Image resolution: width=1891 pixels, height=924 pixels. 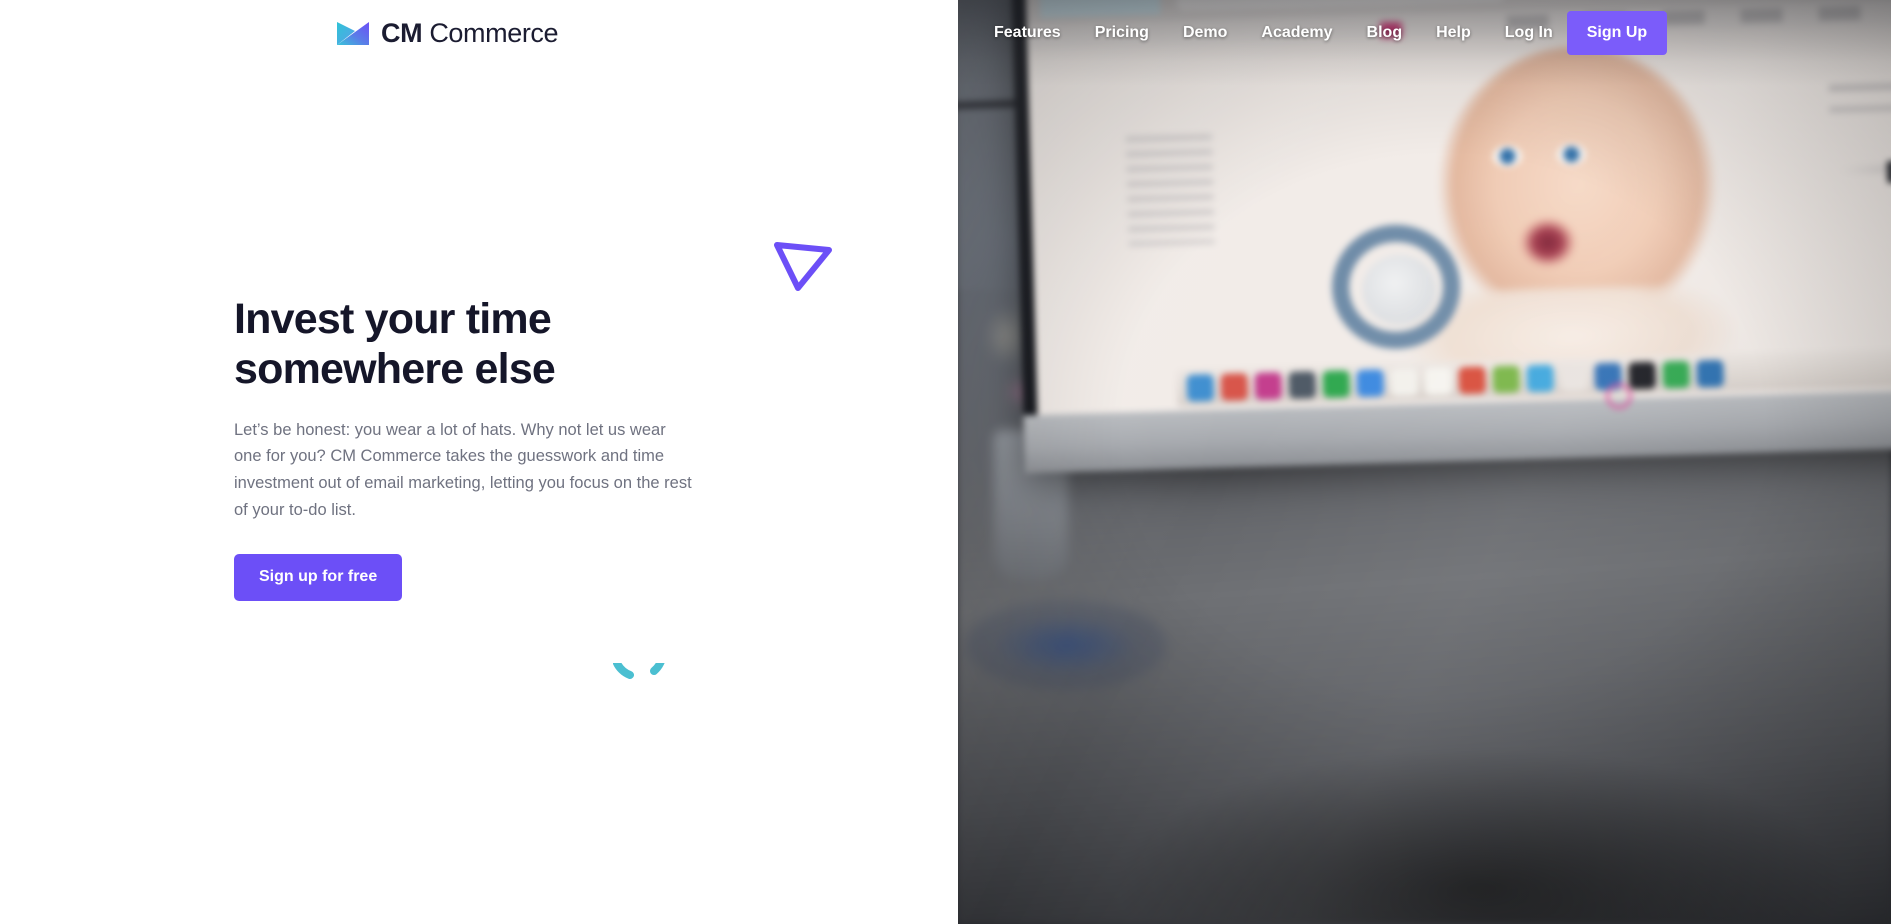 I want to click on sign-up-button: Sign Up, so click(x=1617, y=33).